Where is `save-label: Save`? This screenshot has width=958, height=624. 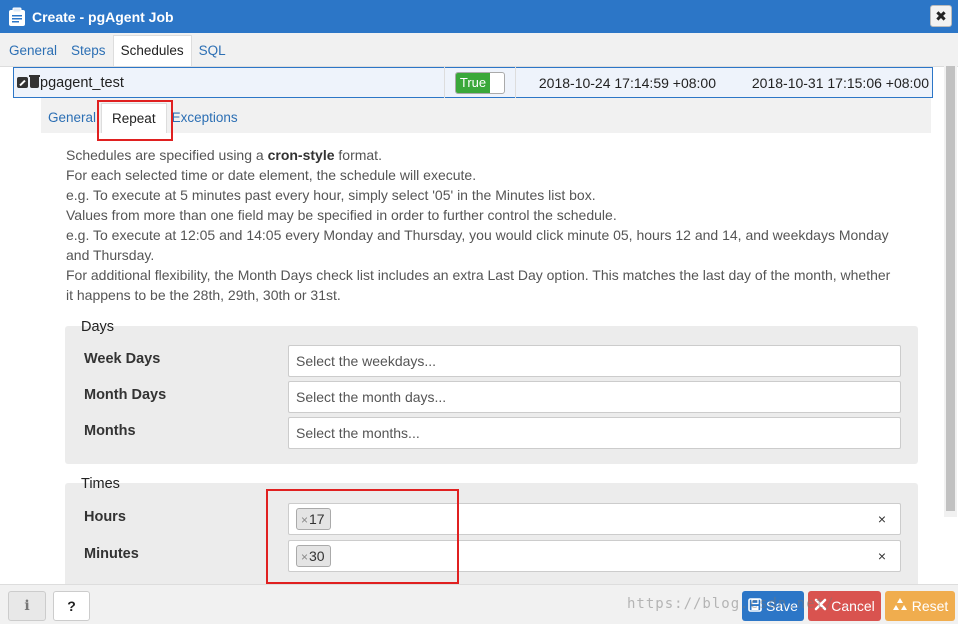
save-label: Save is located at coordinates (782, 606).